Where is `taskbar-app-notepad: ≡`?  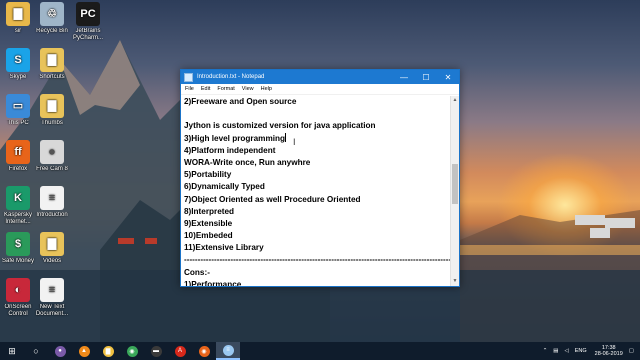
taskbar-app-notepad: ≡ is located at coordinates (228, 351).